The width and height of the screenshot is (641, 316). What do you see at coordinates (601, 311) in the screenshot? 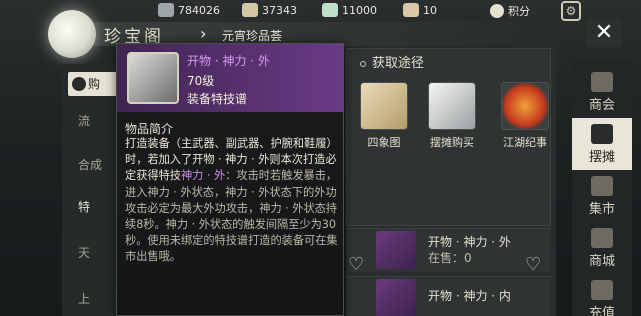
I see `nav-label: 充值` at bounding box center [601, 311].